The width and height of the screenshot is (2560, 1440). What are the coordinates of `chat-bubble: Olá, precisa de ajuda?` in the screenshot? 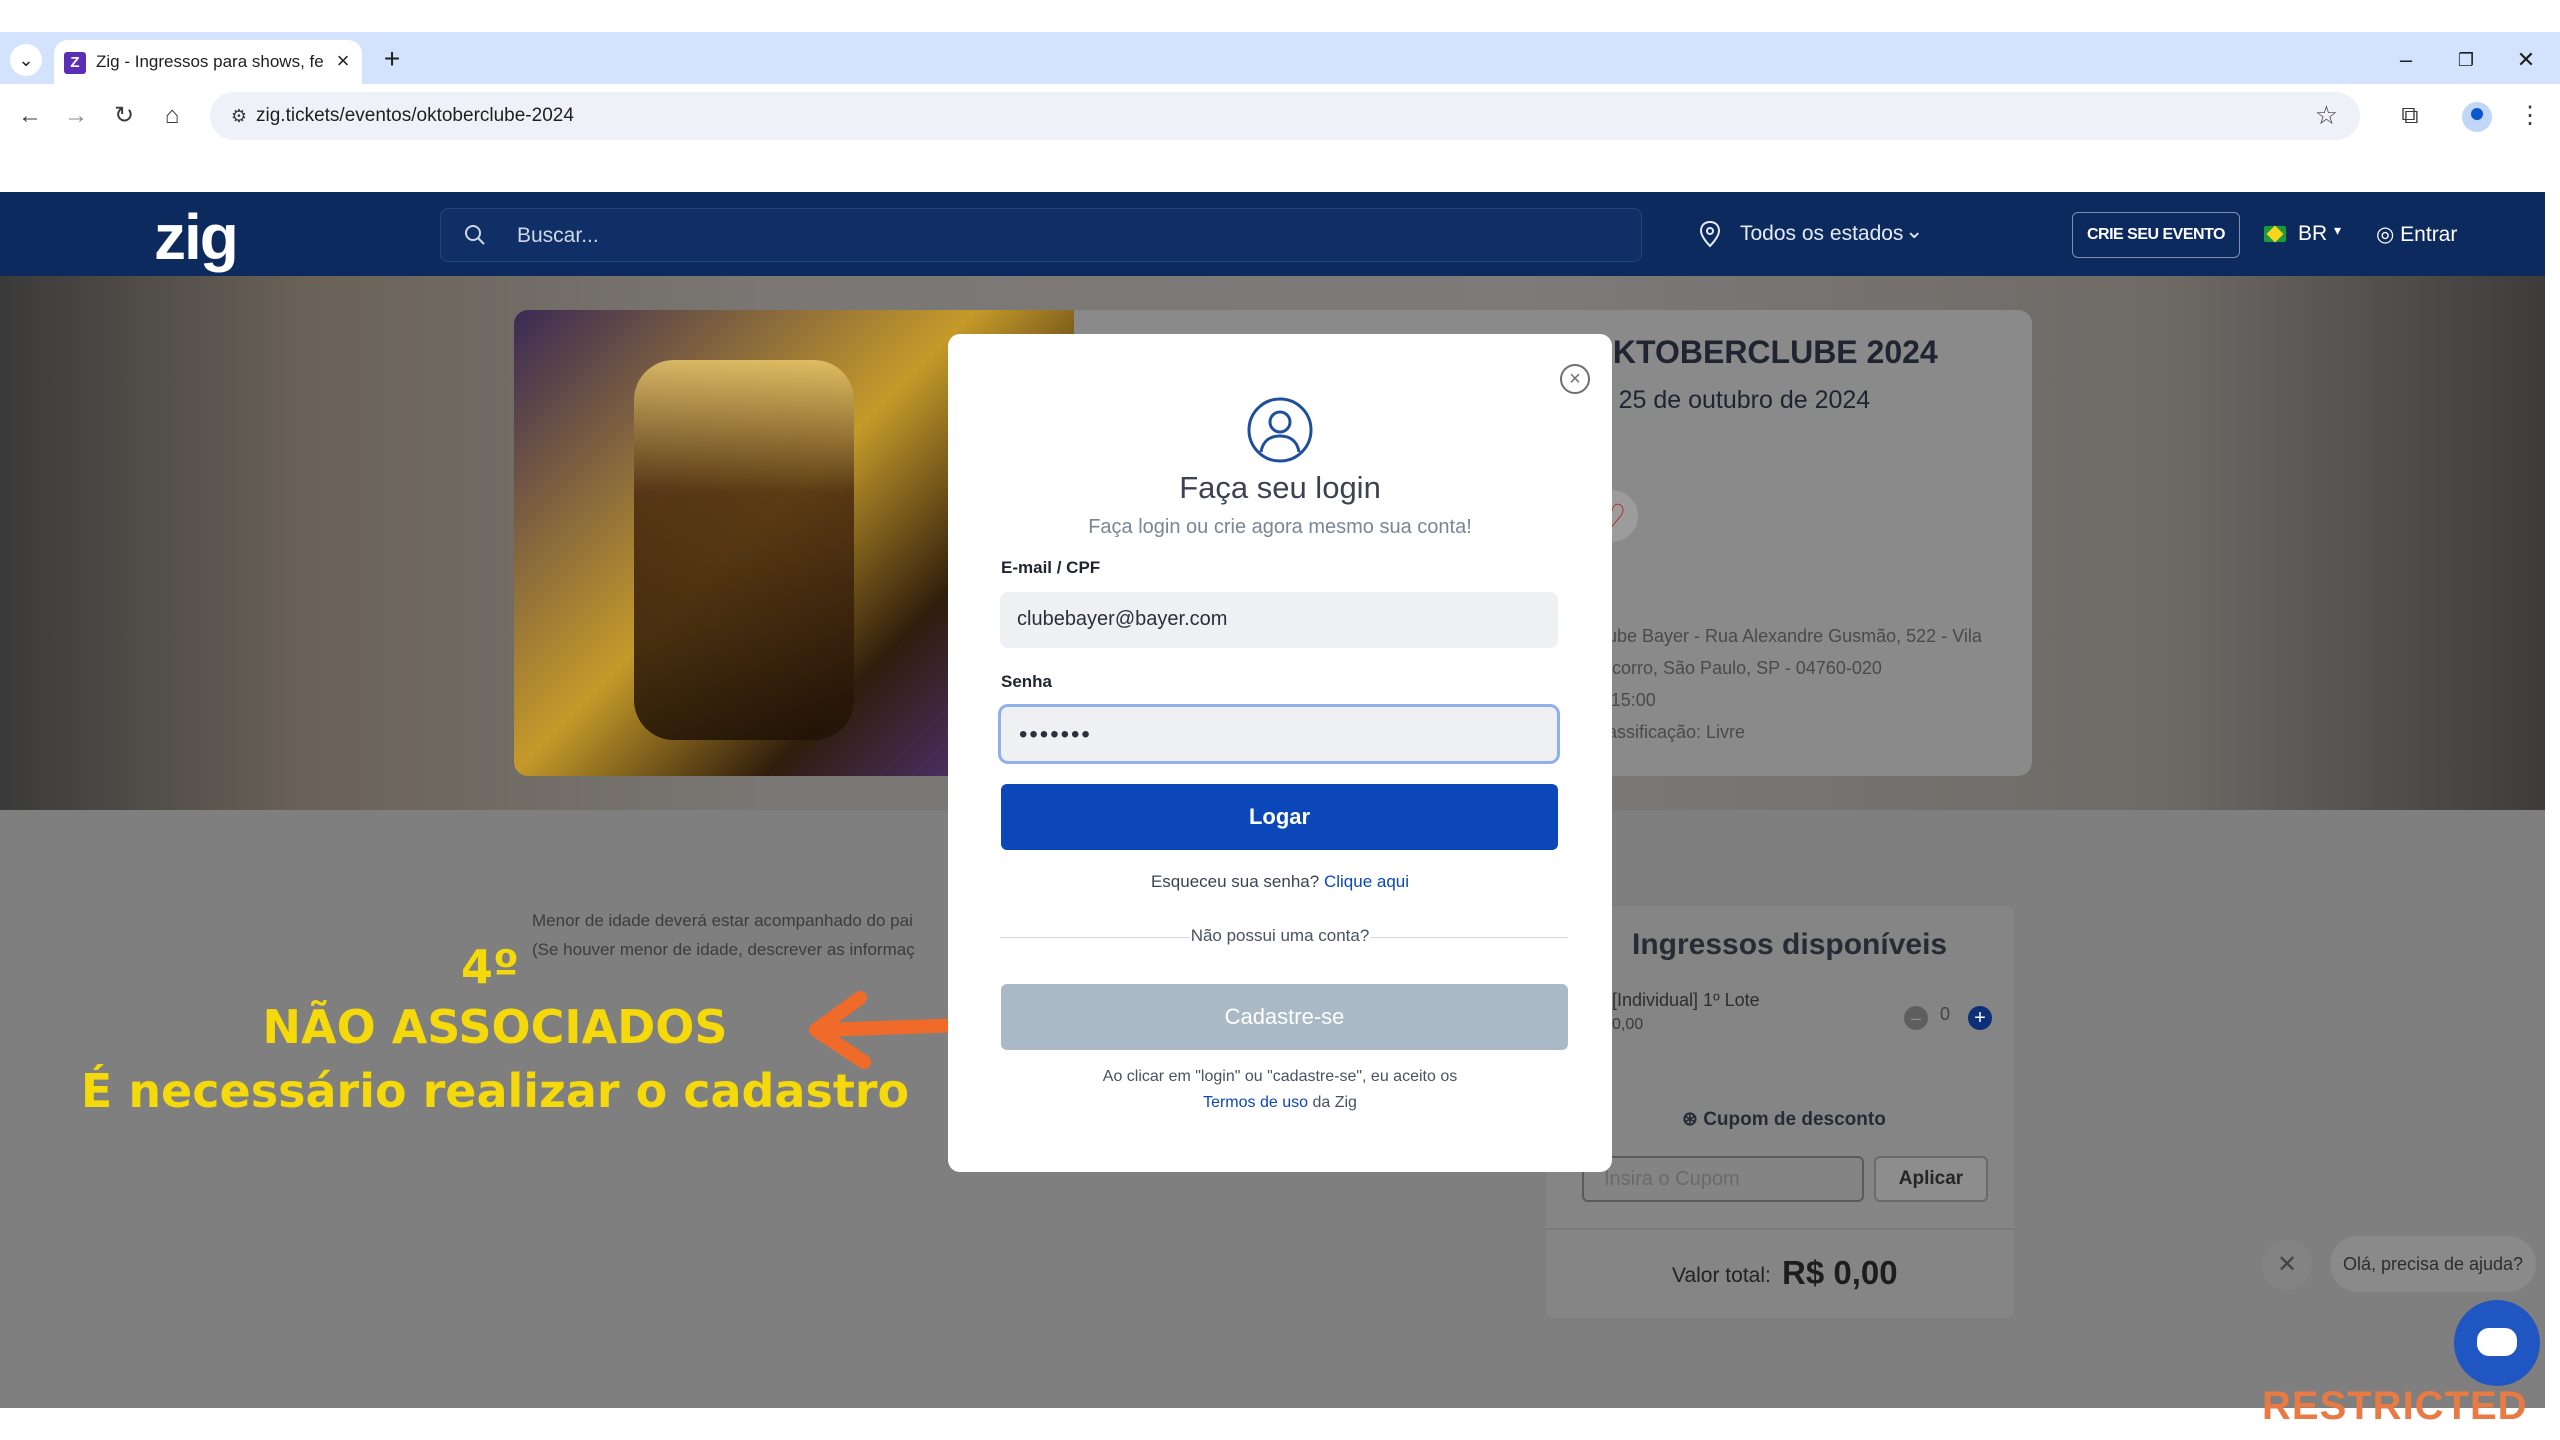 It's located at (2433, 1264).